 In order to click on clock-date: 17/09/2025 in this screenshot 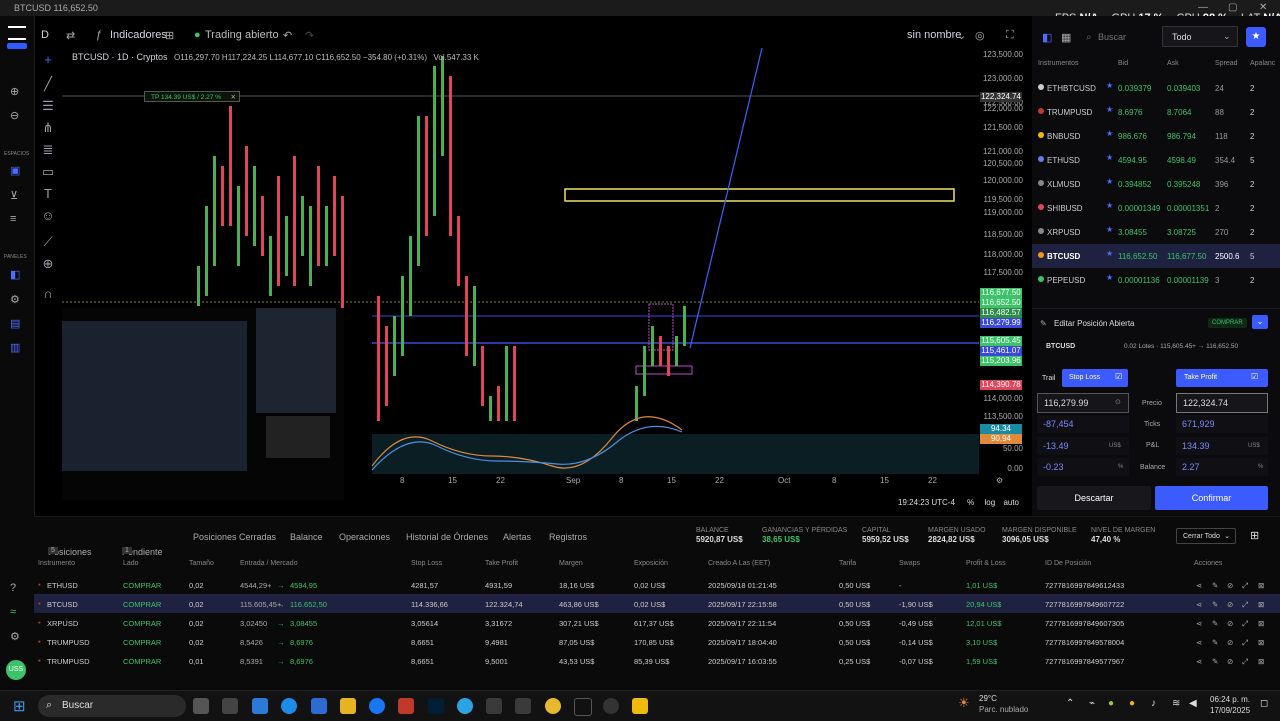, I will do `click(1230, 710)`.